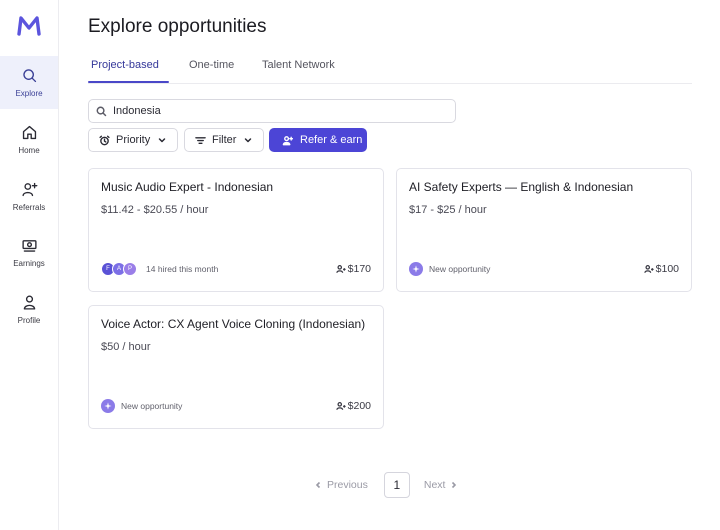 This screenshot has width=720, height=530. What do you see at coordinates (104, 140) in the screenshot?
I see `alarm-clock-icon` at bounding box center [104, 140].